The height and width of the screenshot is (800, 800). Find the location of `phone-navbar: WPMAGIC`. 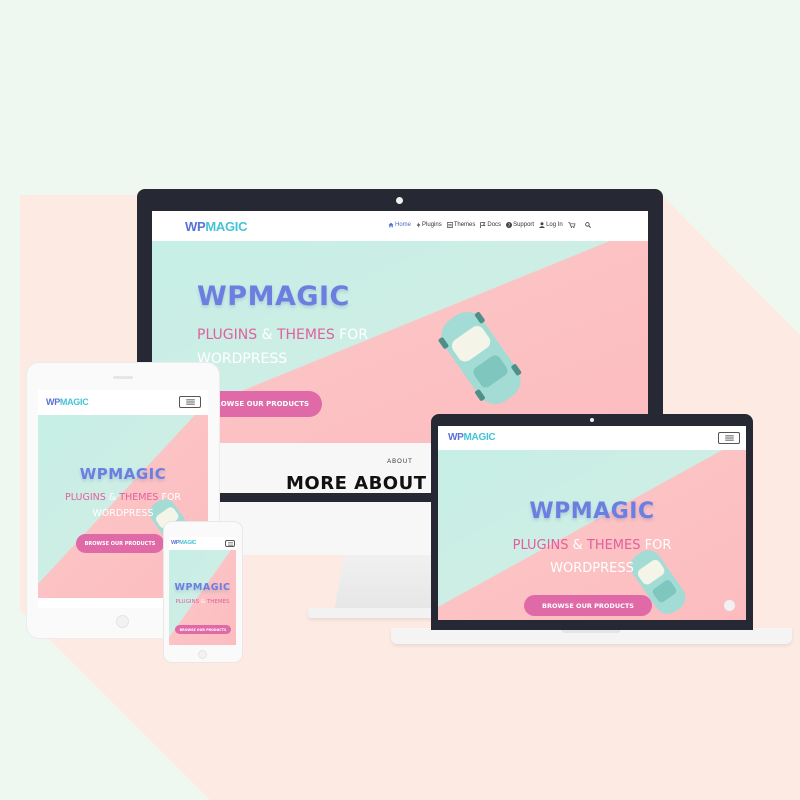

phone-navbar: WPMAGIC is located at coordinates (202, 543).